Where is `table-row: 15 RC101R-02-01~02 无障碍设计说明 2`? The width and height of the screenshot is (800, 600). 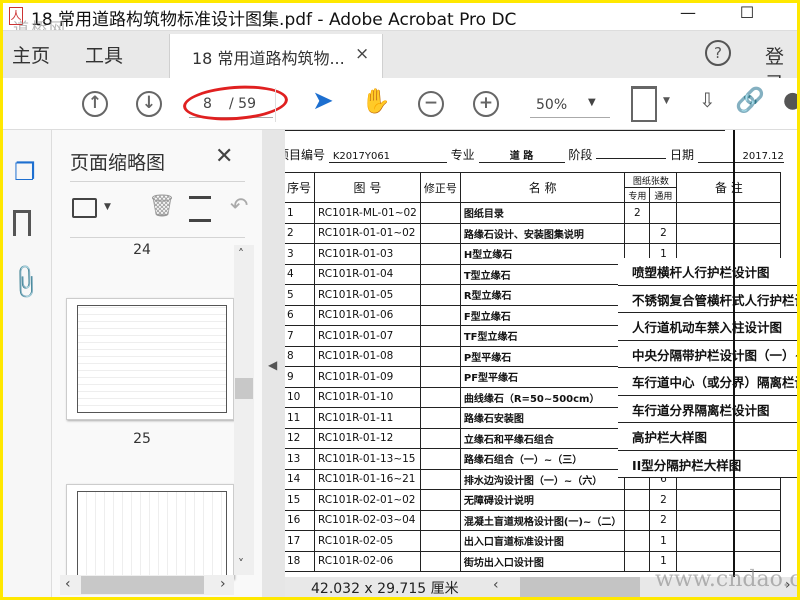 table-row: 15 RC101R-02-01~02 无障碍设计说明 2 is located at coordinates (533, 500).